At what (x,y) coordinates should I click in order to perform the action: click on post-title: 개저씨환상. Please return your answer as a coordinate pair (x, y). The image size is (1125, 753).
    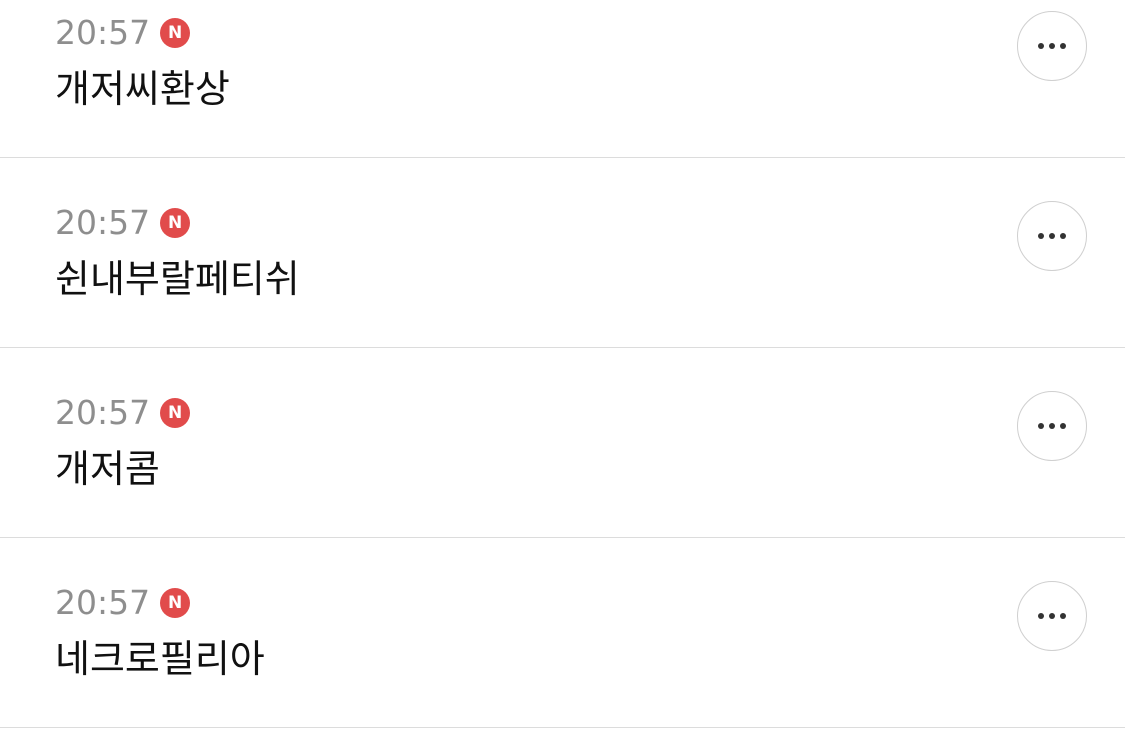
    Looking at the image, I should click on (142, 89).